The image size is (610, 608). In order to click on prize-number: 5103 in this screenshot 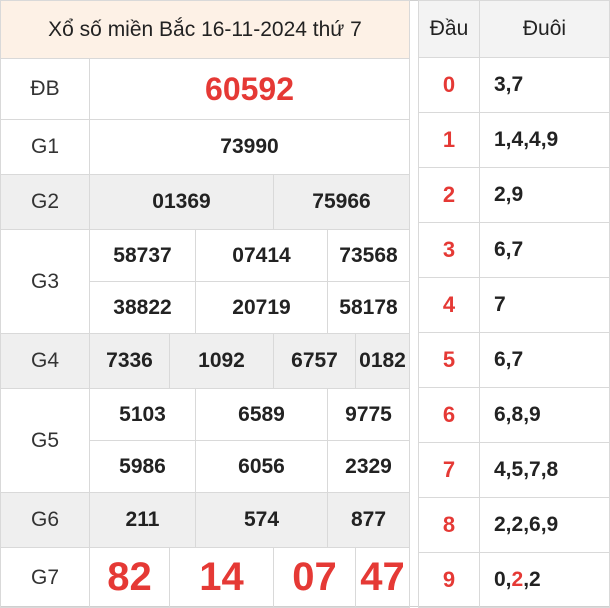, I will do `click(142, 414)`.